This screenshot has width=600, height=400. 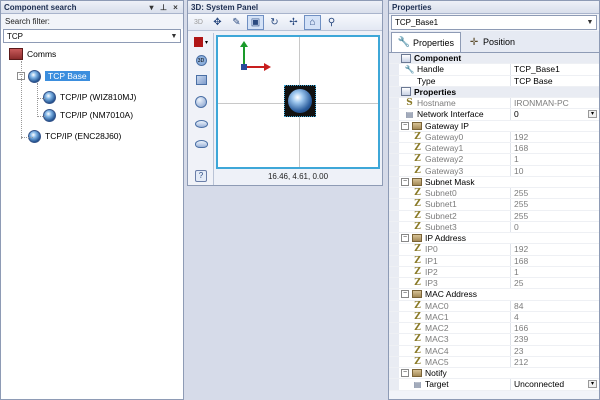 What do you see at coordinates (409, 69) in the screenshot?
I see `wrench-icon: 🔧` at bounding box center [409, 69].